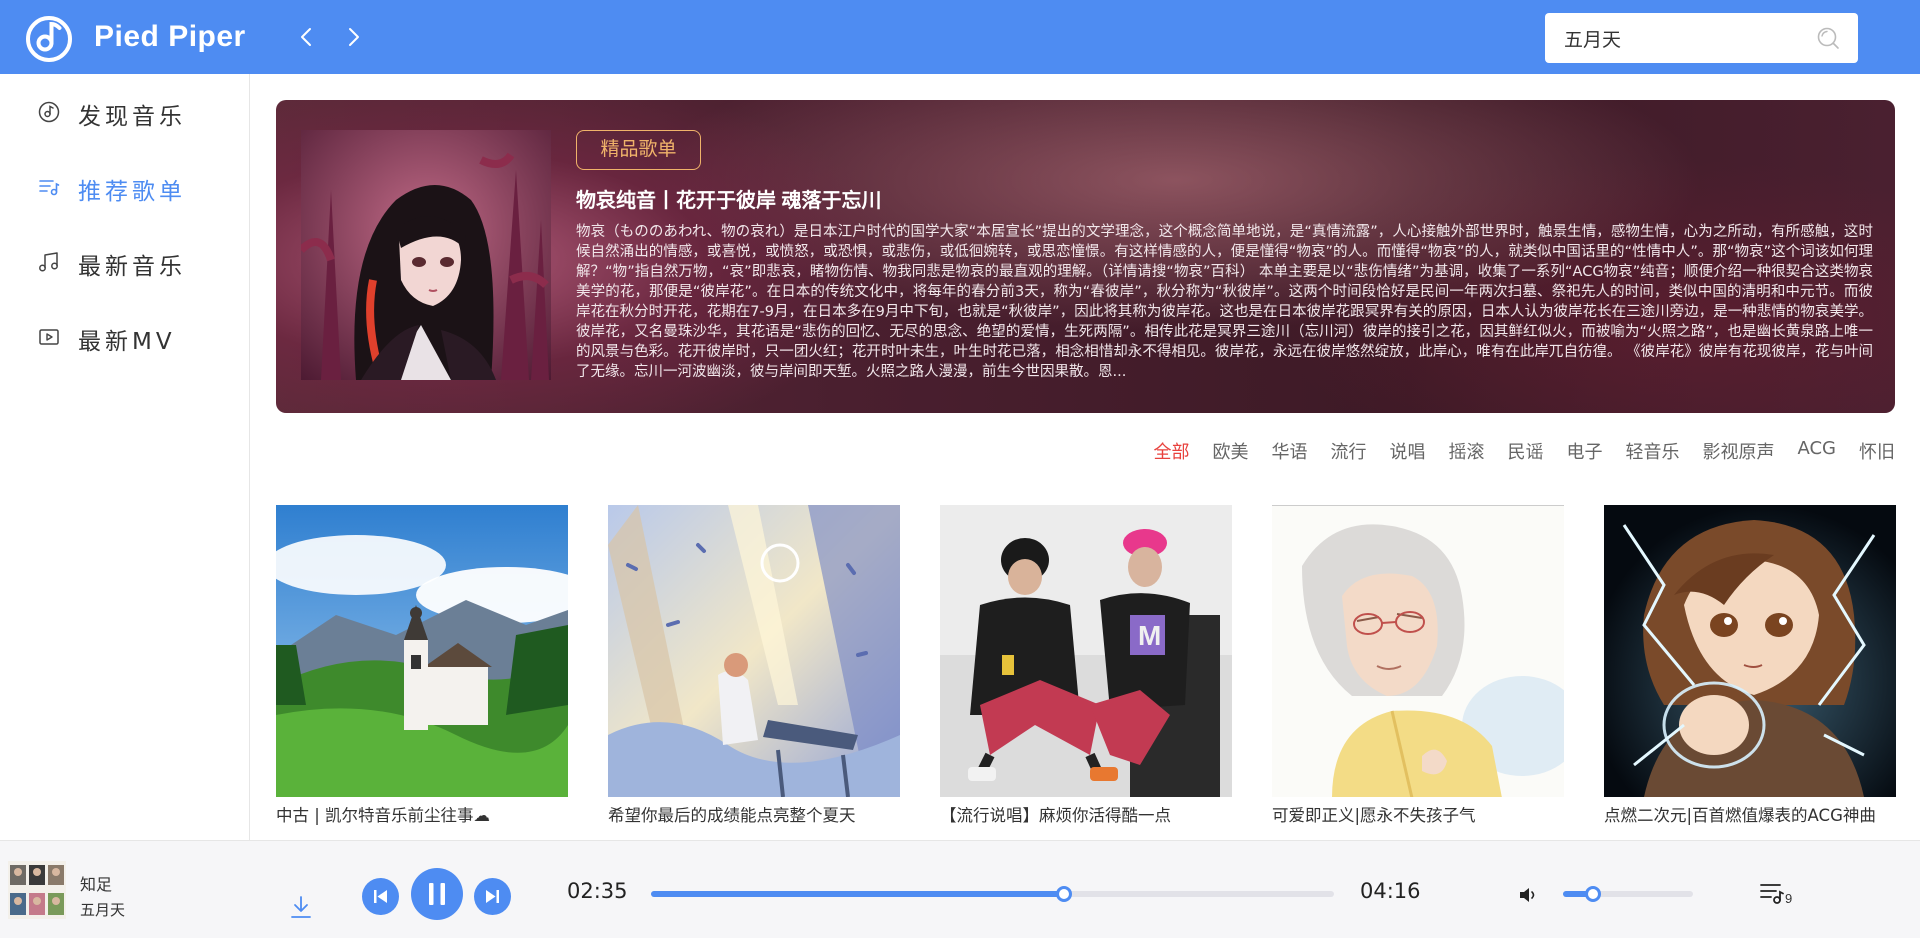 The image size is (1920, 938). What do you see at coordinates (37, 890) in the screenshot?
I see `now-playing-cover-image` at bounding box center [37, 890].